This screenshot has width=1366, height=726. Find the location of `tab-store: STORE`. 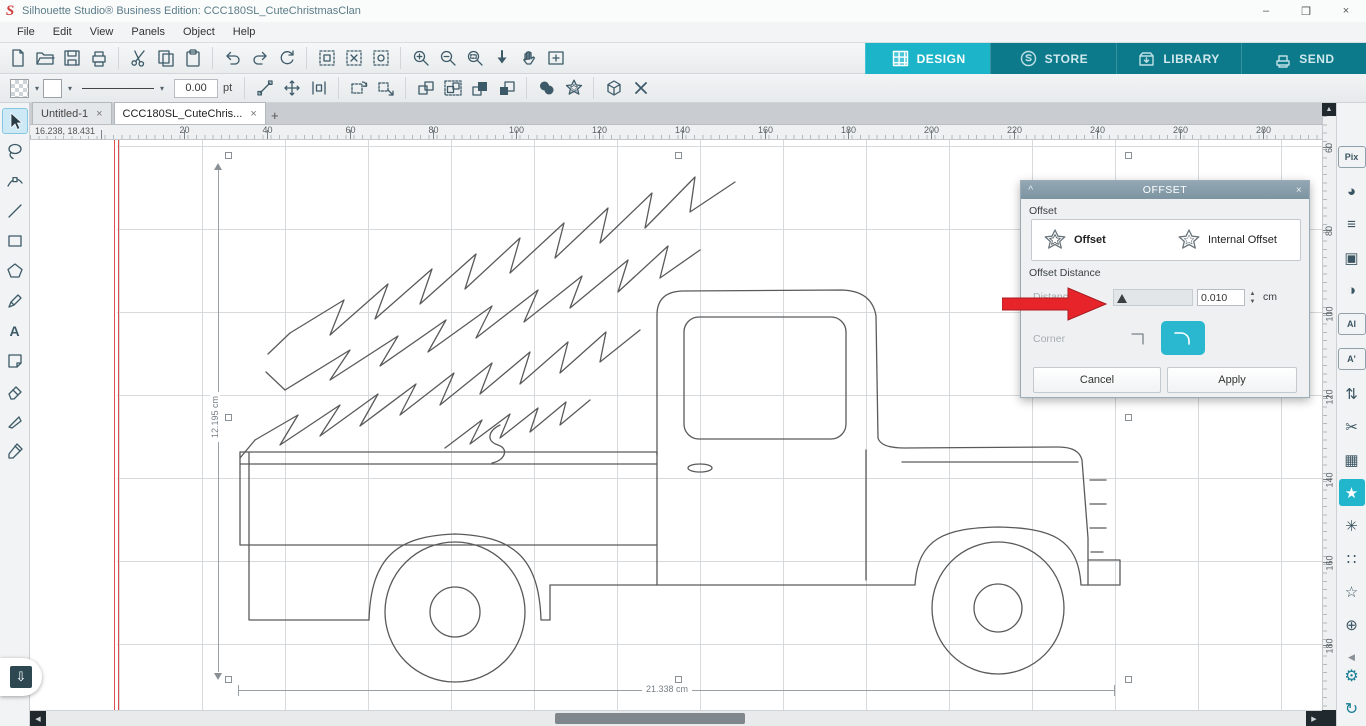

tab-store: STORE is located at coordinates (1052, 58).